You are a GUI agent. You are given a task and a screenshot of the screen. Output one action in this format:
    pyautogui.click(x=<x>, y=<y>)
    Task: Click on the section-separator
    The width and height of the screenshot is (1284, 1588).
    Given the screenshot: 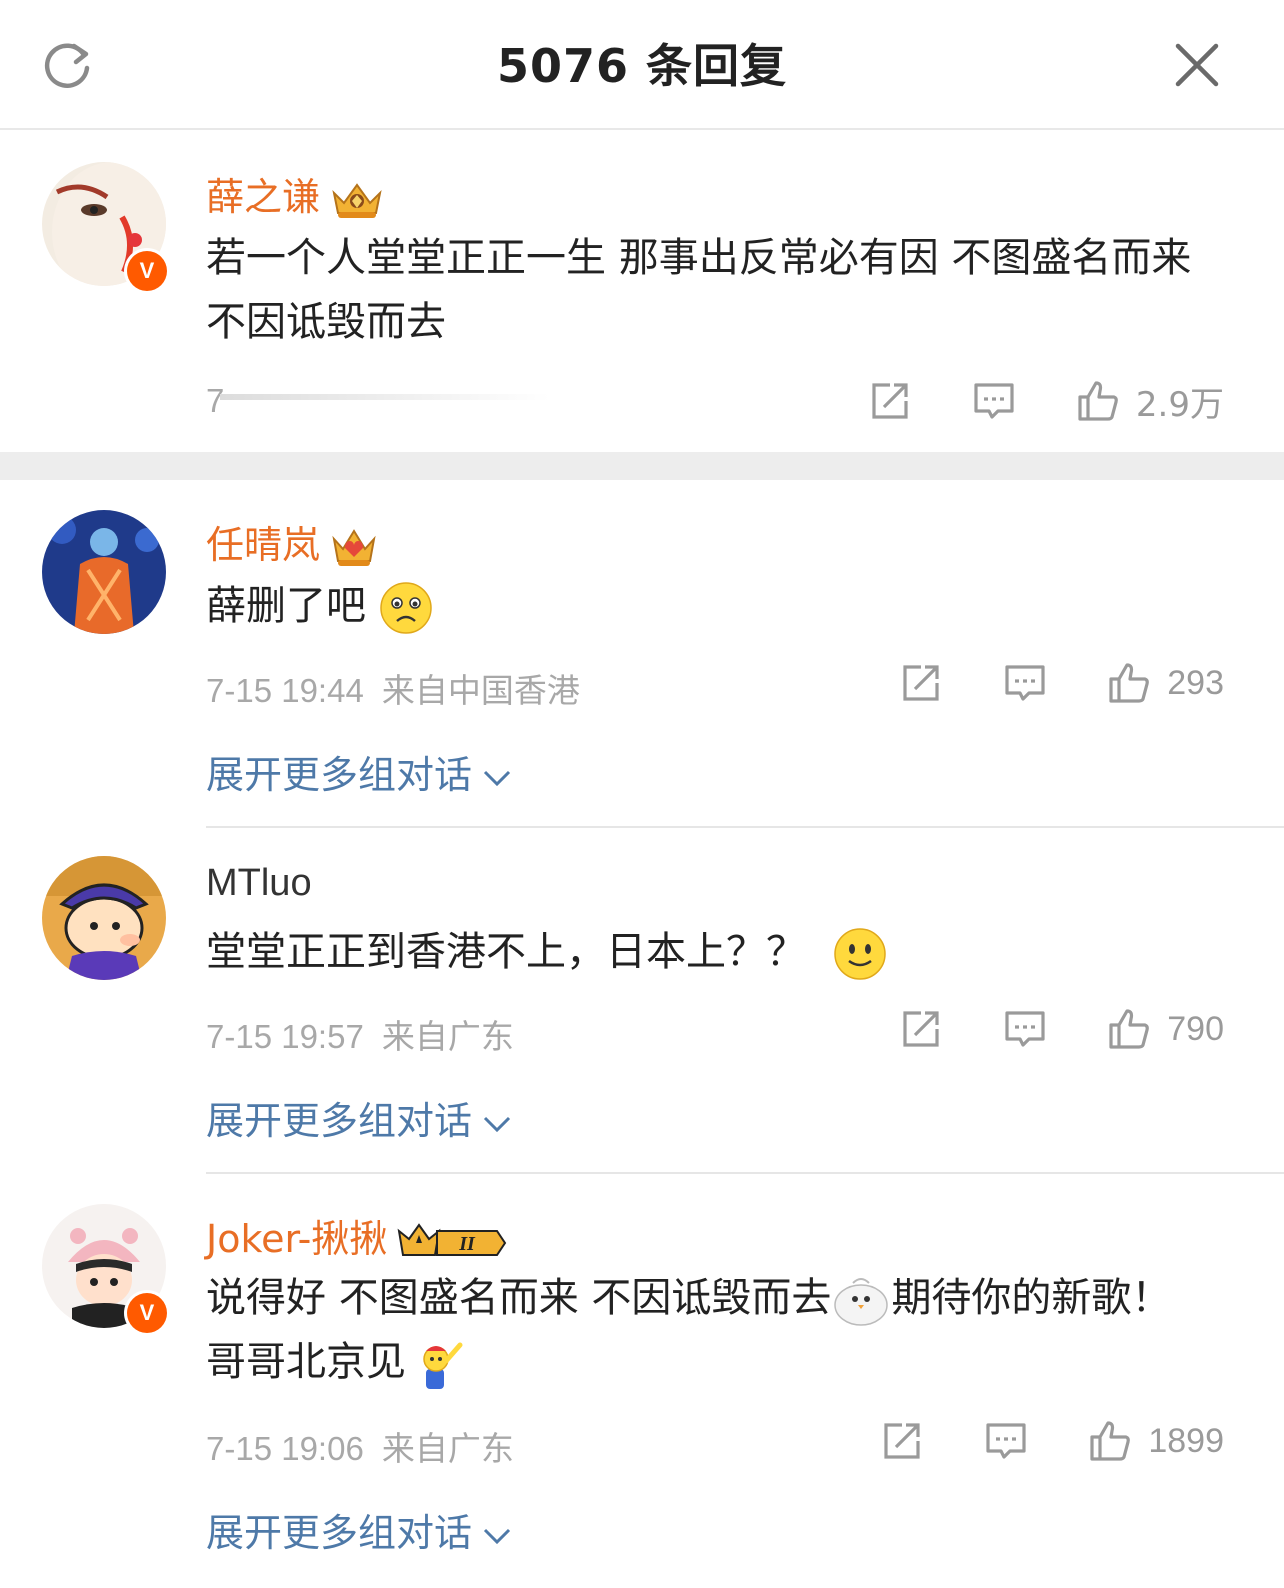 What is the action you would take?
    pyautogui.click(x=642, y=466)
    